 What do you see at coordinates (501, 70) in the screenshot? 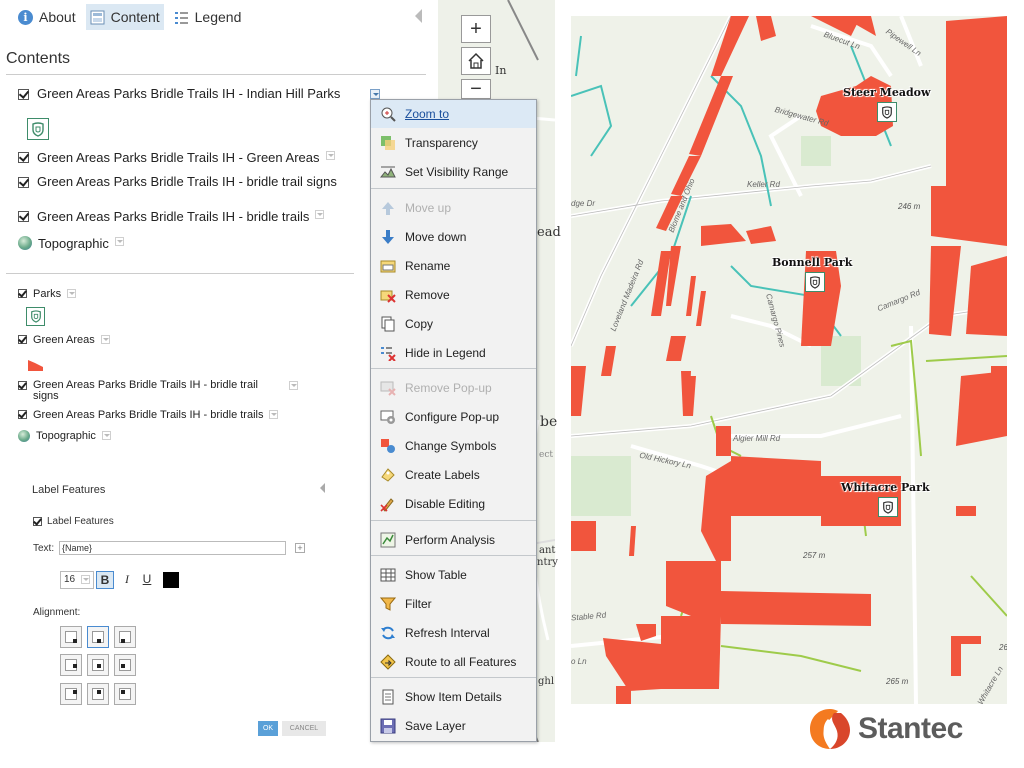
I see `map-strip-text: In` at bounding box center [501, 70].